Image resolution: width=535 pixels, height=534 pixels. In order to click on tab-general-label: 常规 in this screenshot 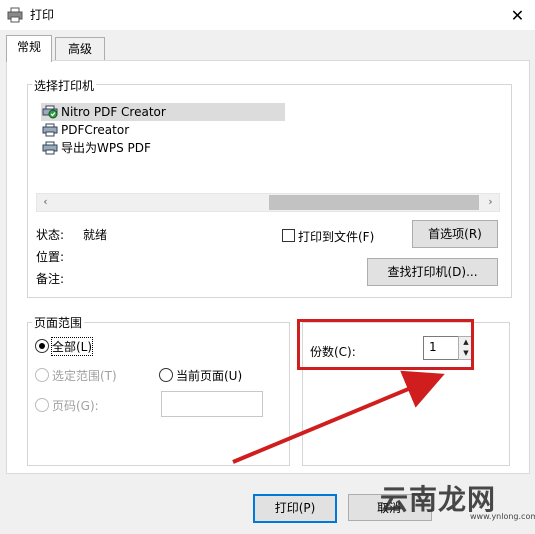, I will do `click(28, 47)`.